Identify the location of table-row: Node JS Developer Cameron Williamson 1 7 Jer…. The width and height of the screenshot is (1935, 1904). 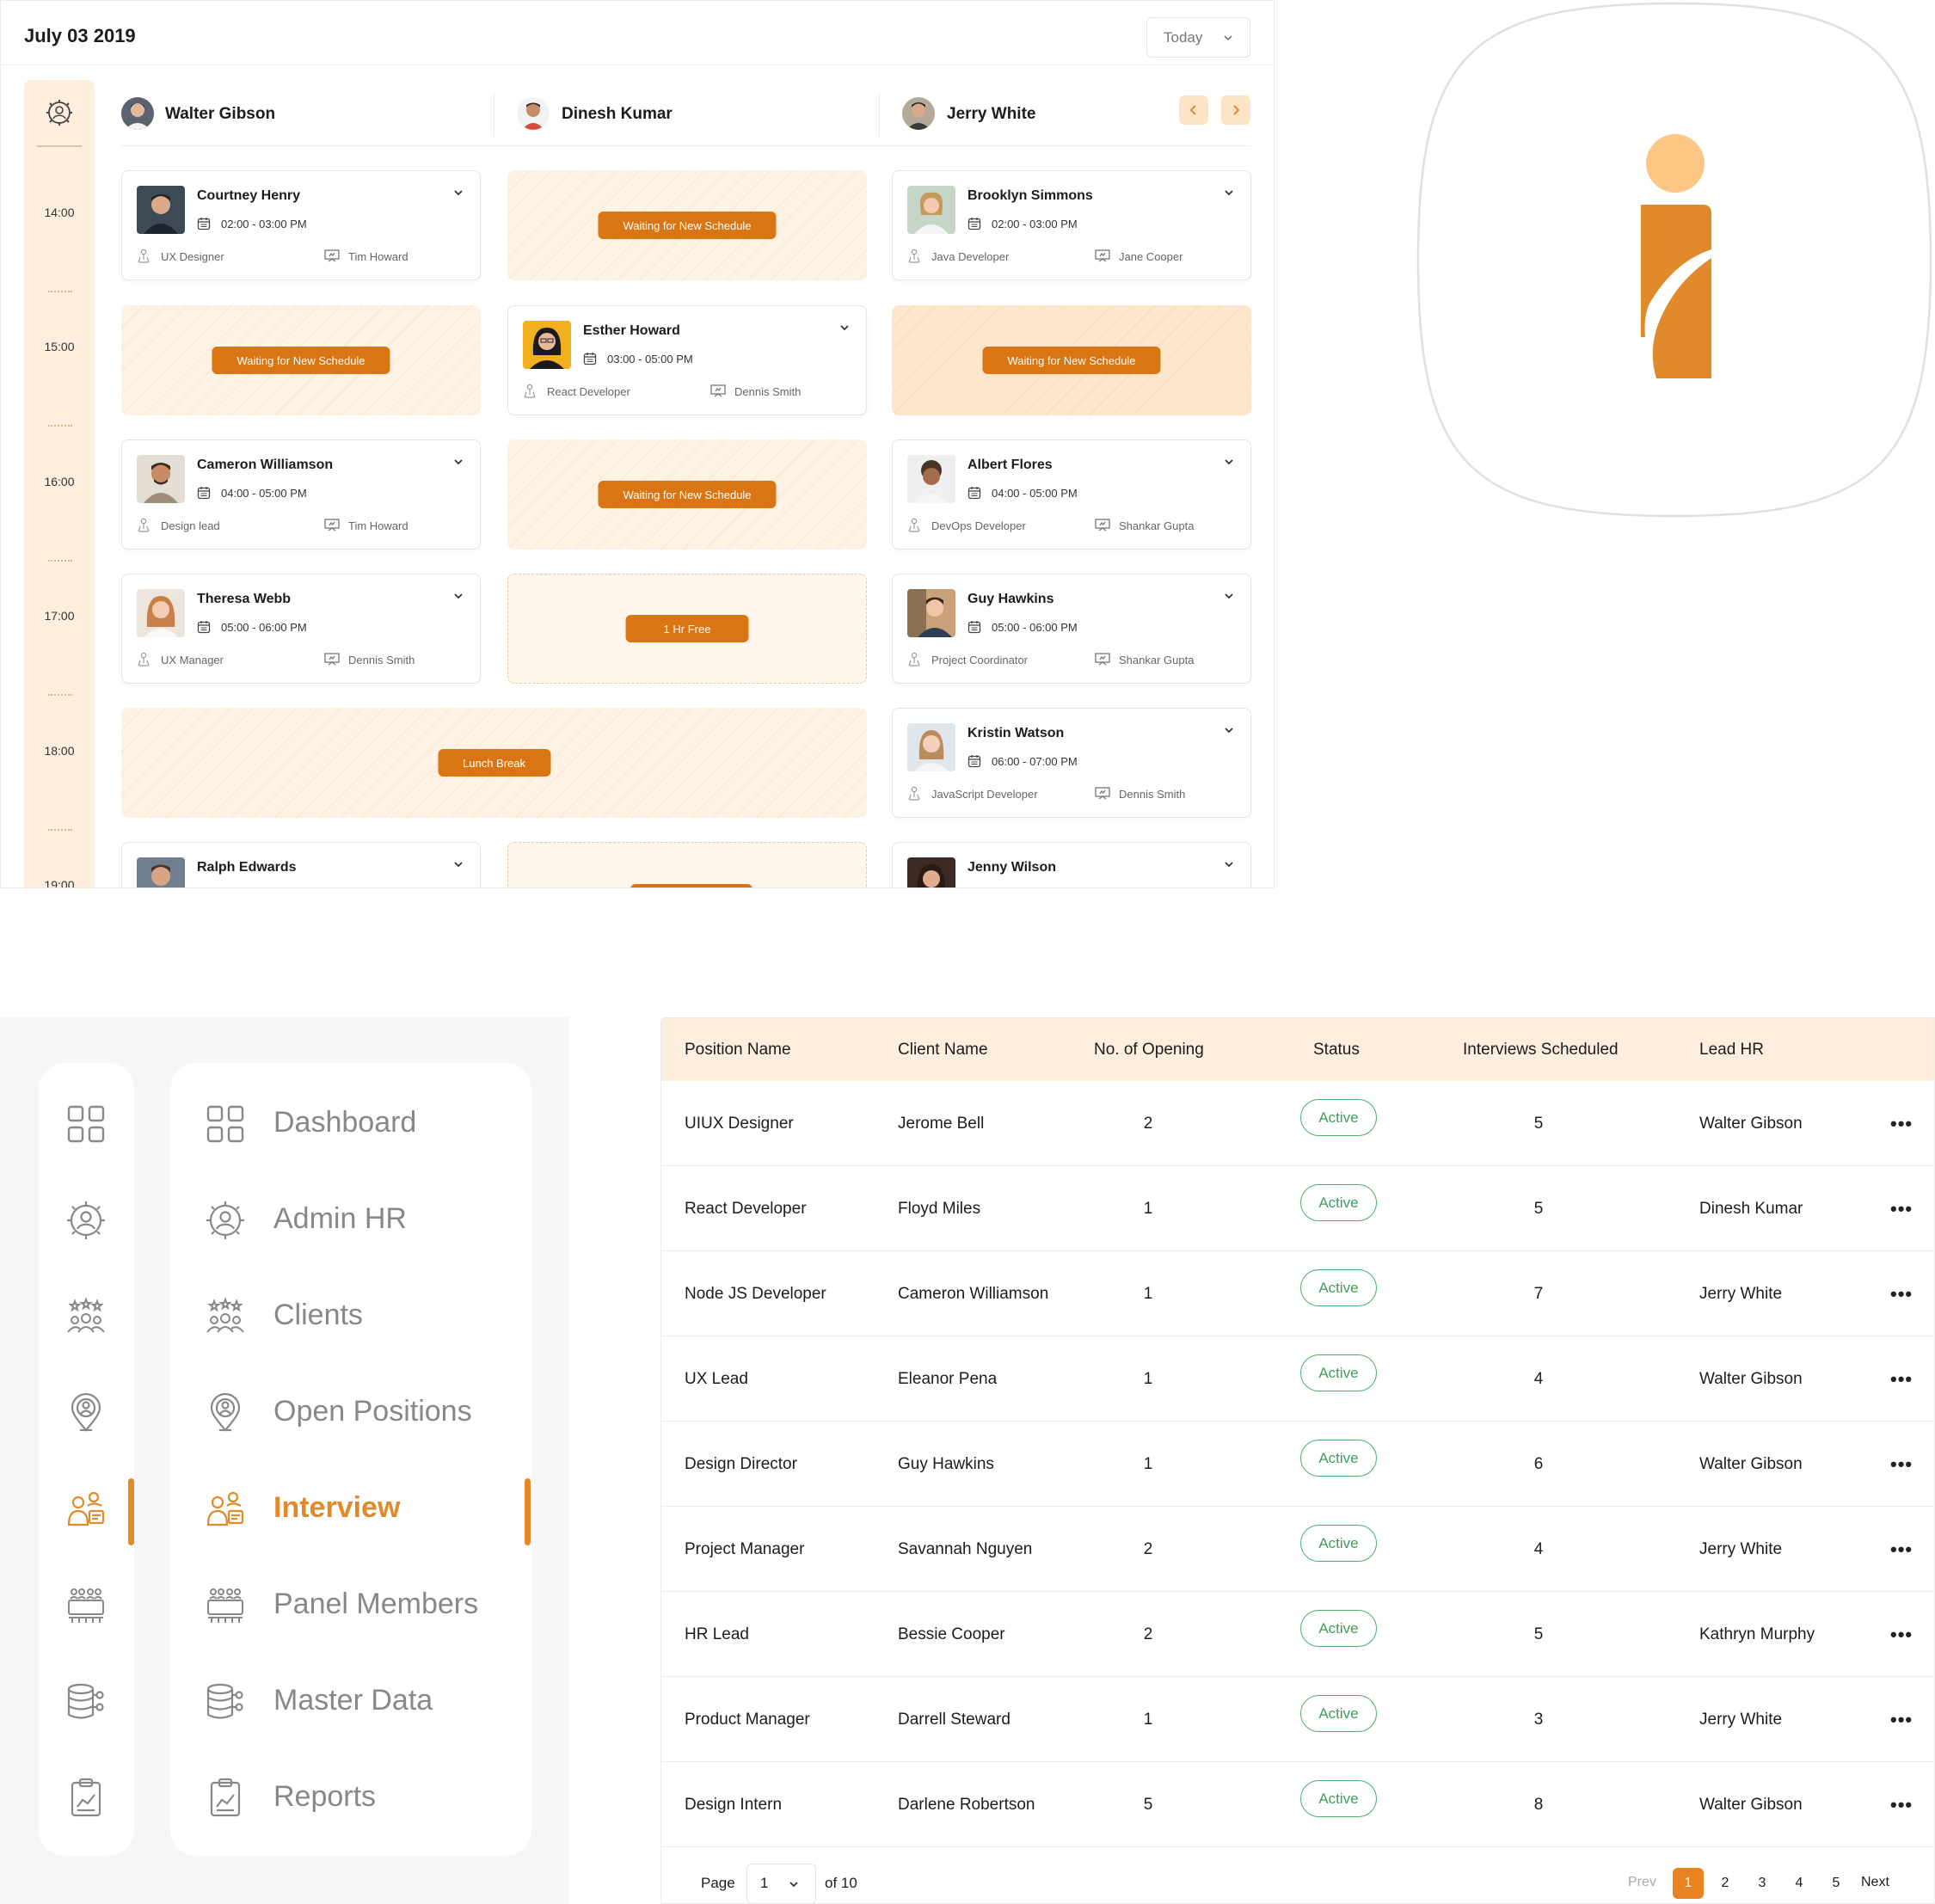
(1297, 1294).